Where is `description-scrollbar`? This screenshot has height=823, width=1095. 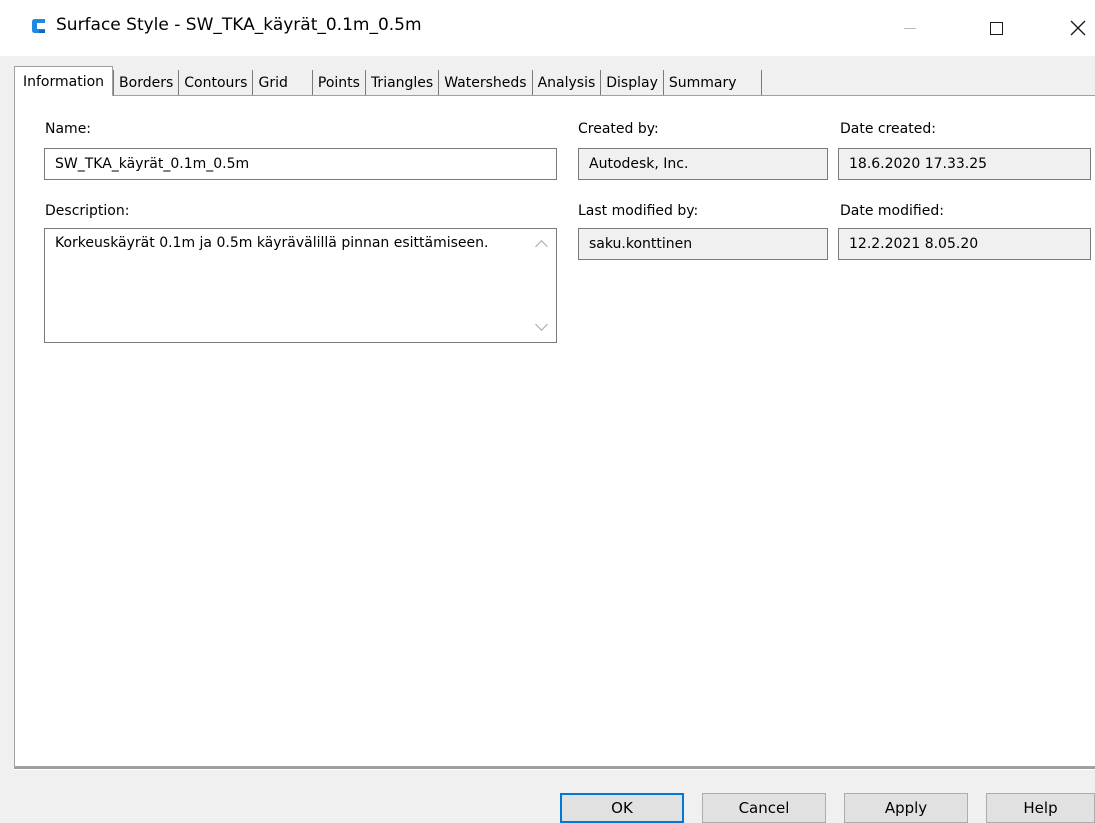 description-scrollbar is located at coordinates (542, 285).